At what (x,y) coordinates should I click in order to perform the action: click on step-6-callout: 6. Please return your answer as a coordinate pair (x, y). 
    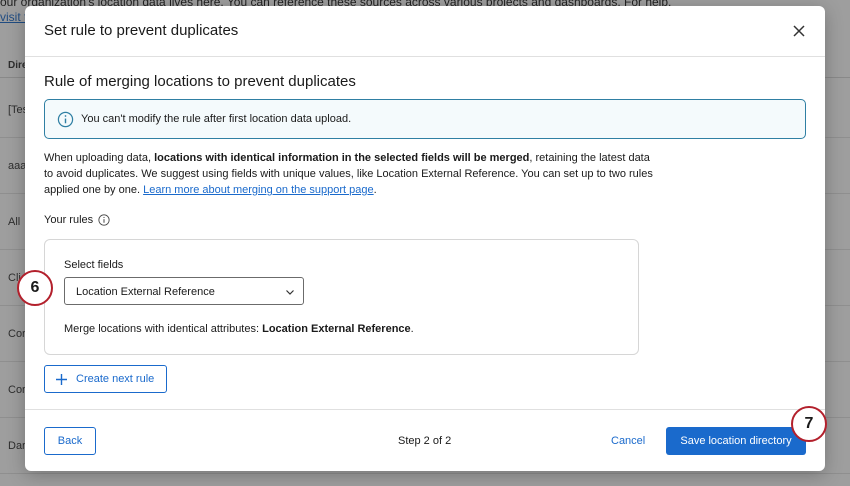
    Looking at the image, I should click on (35, 288).